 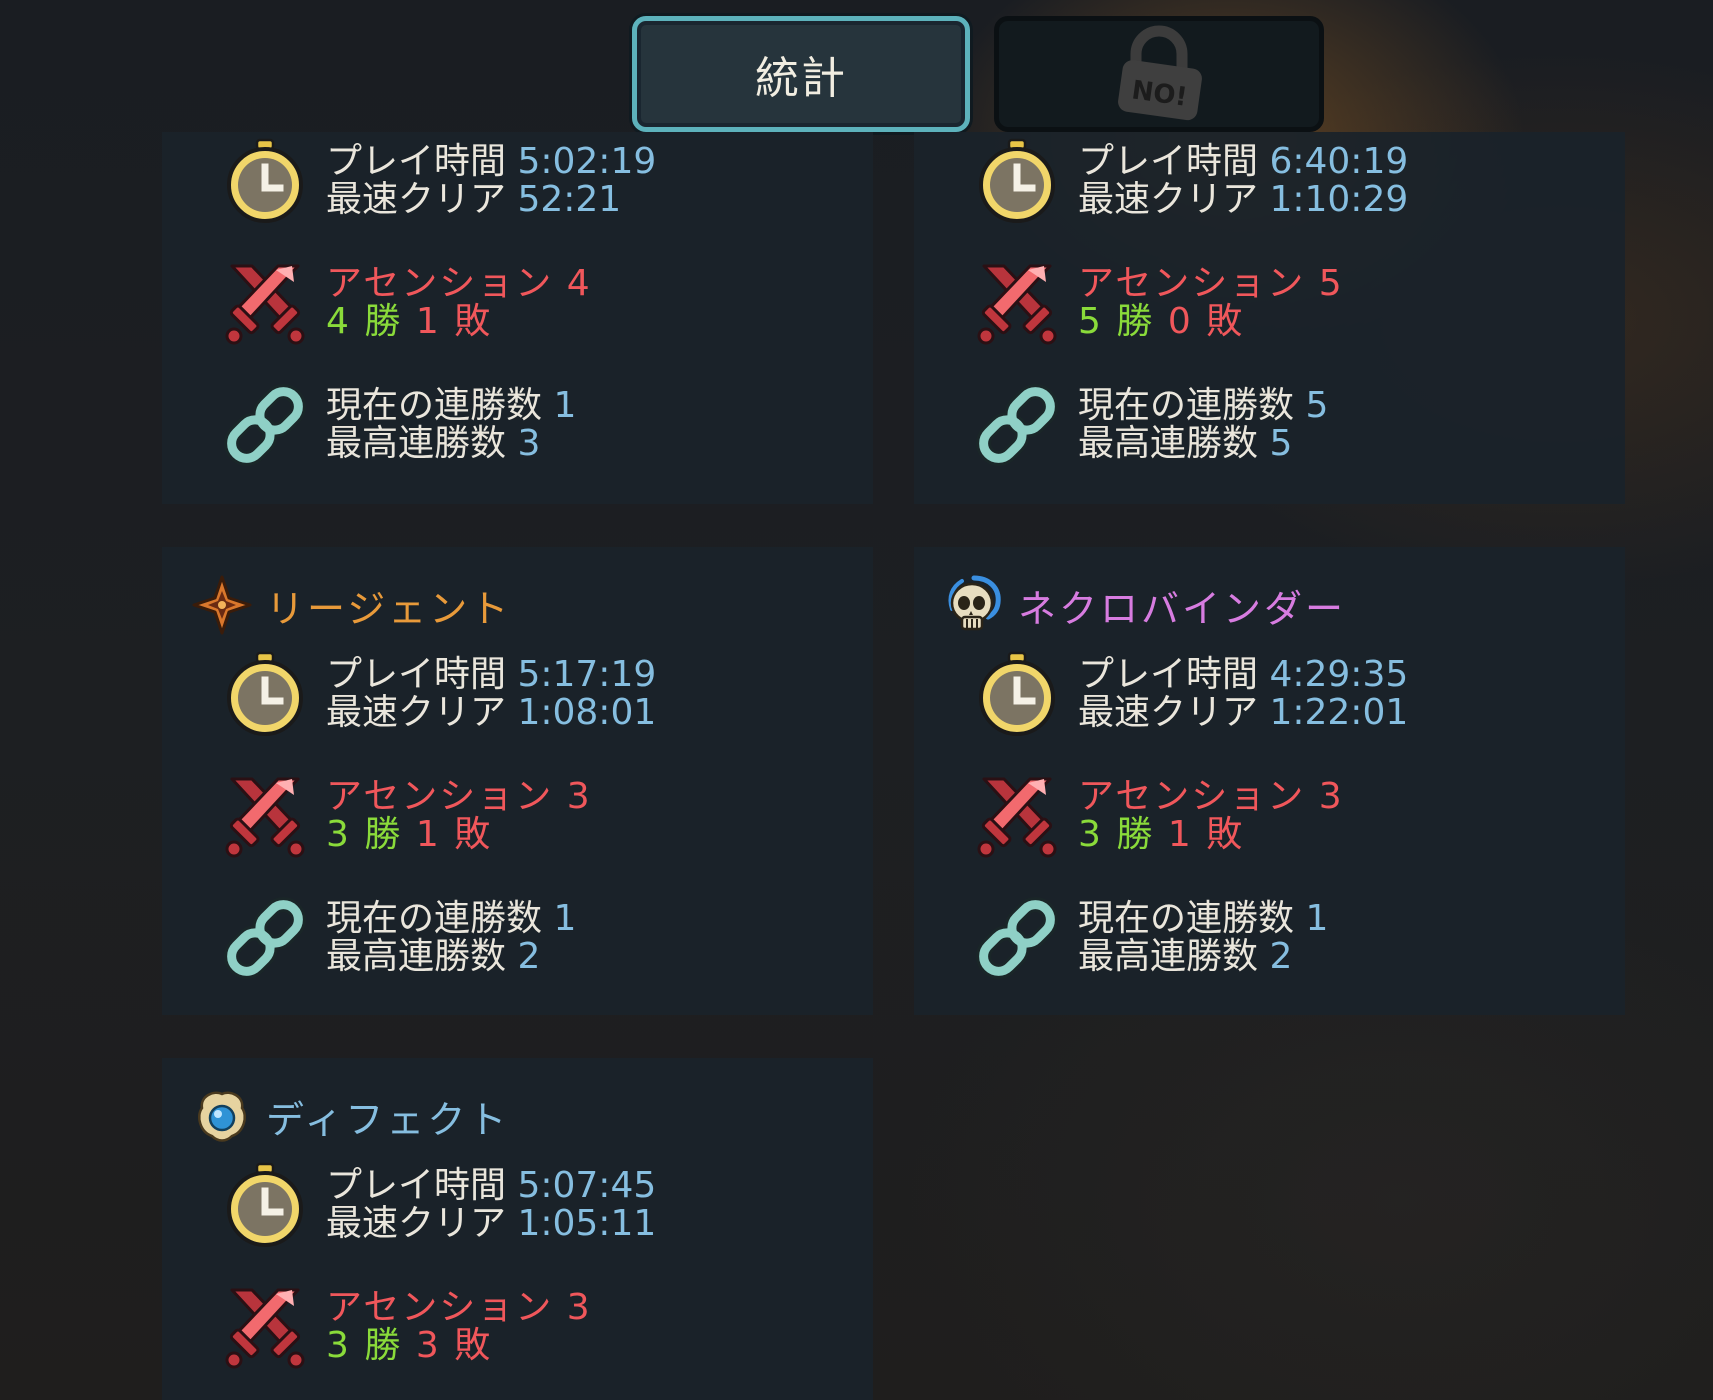 What do you see at coordinates (587, 712) in the screenshot?
I see `fastest-value: 1:08:01` at bounding box center [587, 712].